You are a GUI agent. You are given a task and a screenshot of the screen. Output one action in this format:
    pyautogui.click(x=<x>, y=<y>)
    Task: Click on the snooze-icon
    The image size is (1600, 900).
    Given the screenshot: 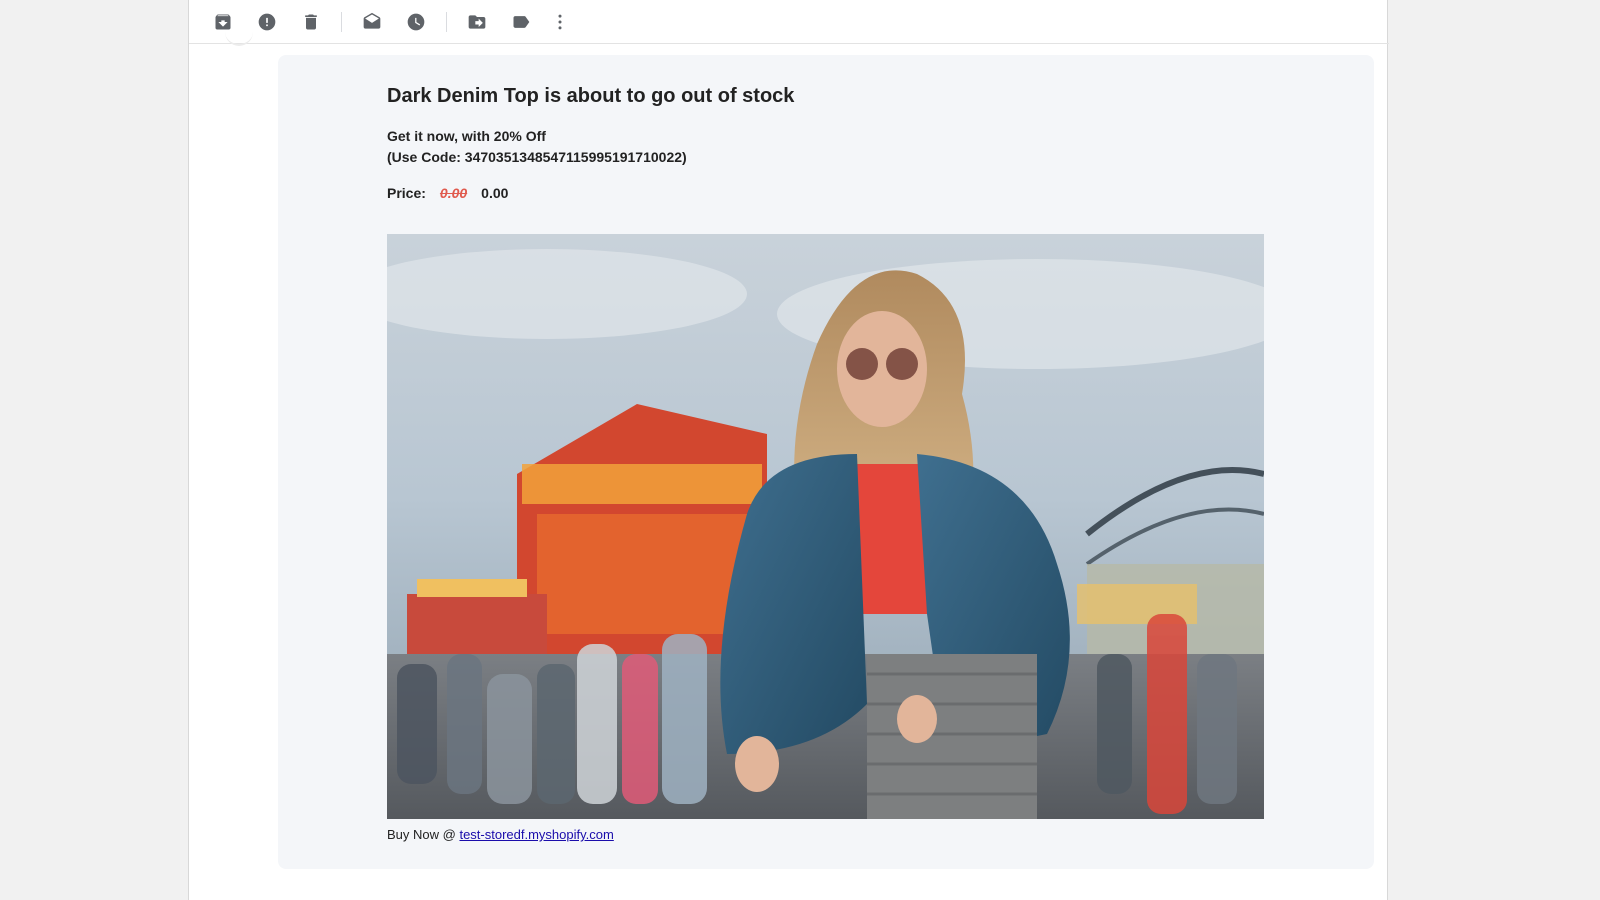 What is the action you would take?
    pyautogui.click(x=416, y=21)
    